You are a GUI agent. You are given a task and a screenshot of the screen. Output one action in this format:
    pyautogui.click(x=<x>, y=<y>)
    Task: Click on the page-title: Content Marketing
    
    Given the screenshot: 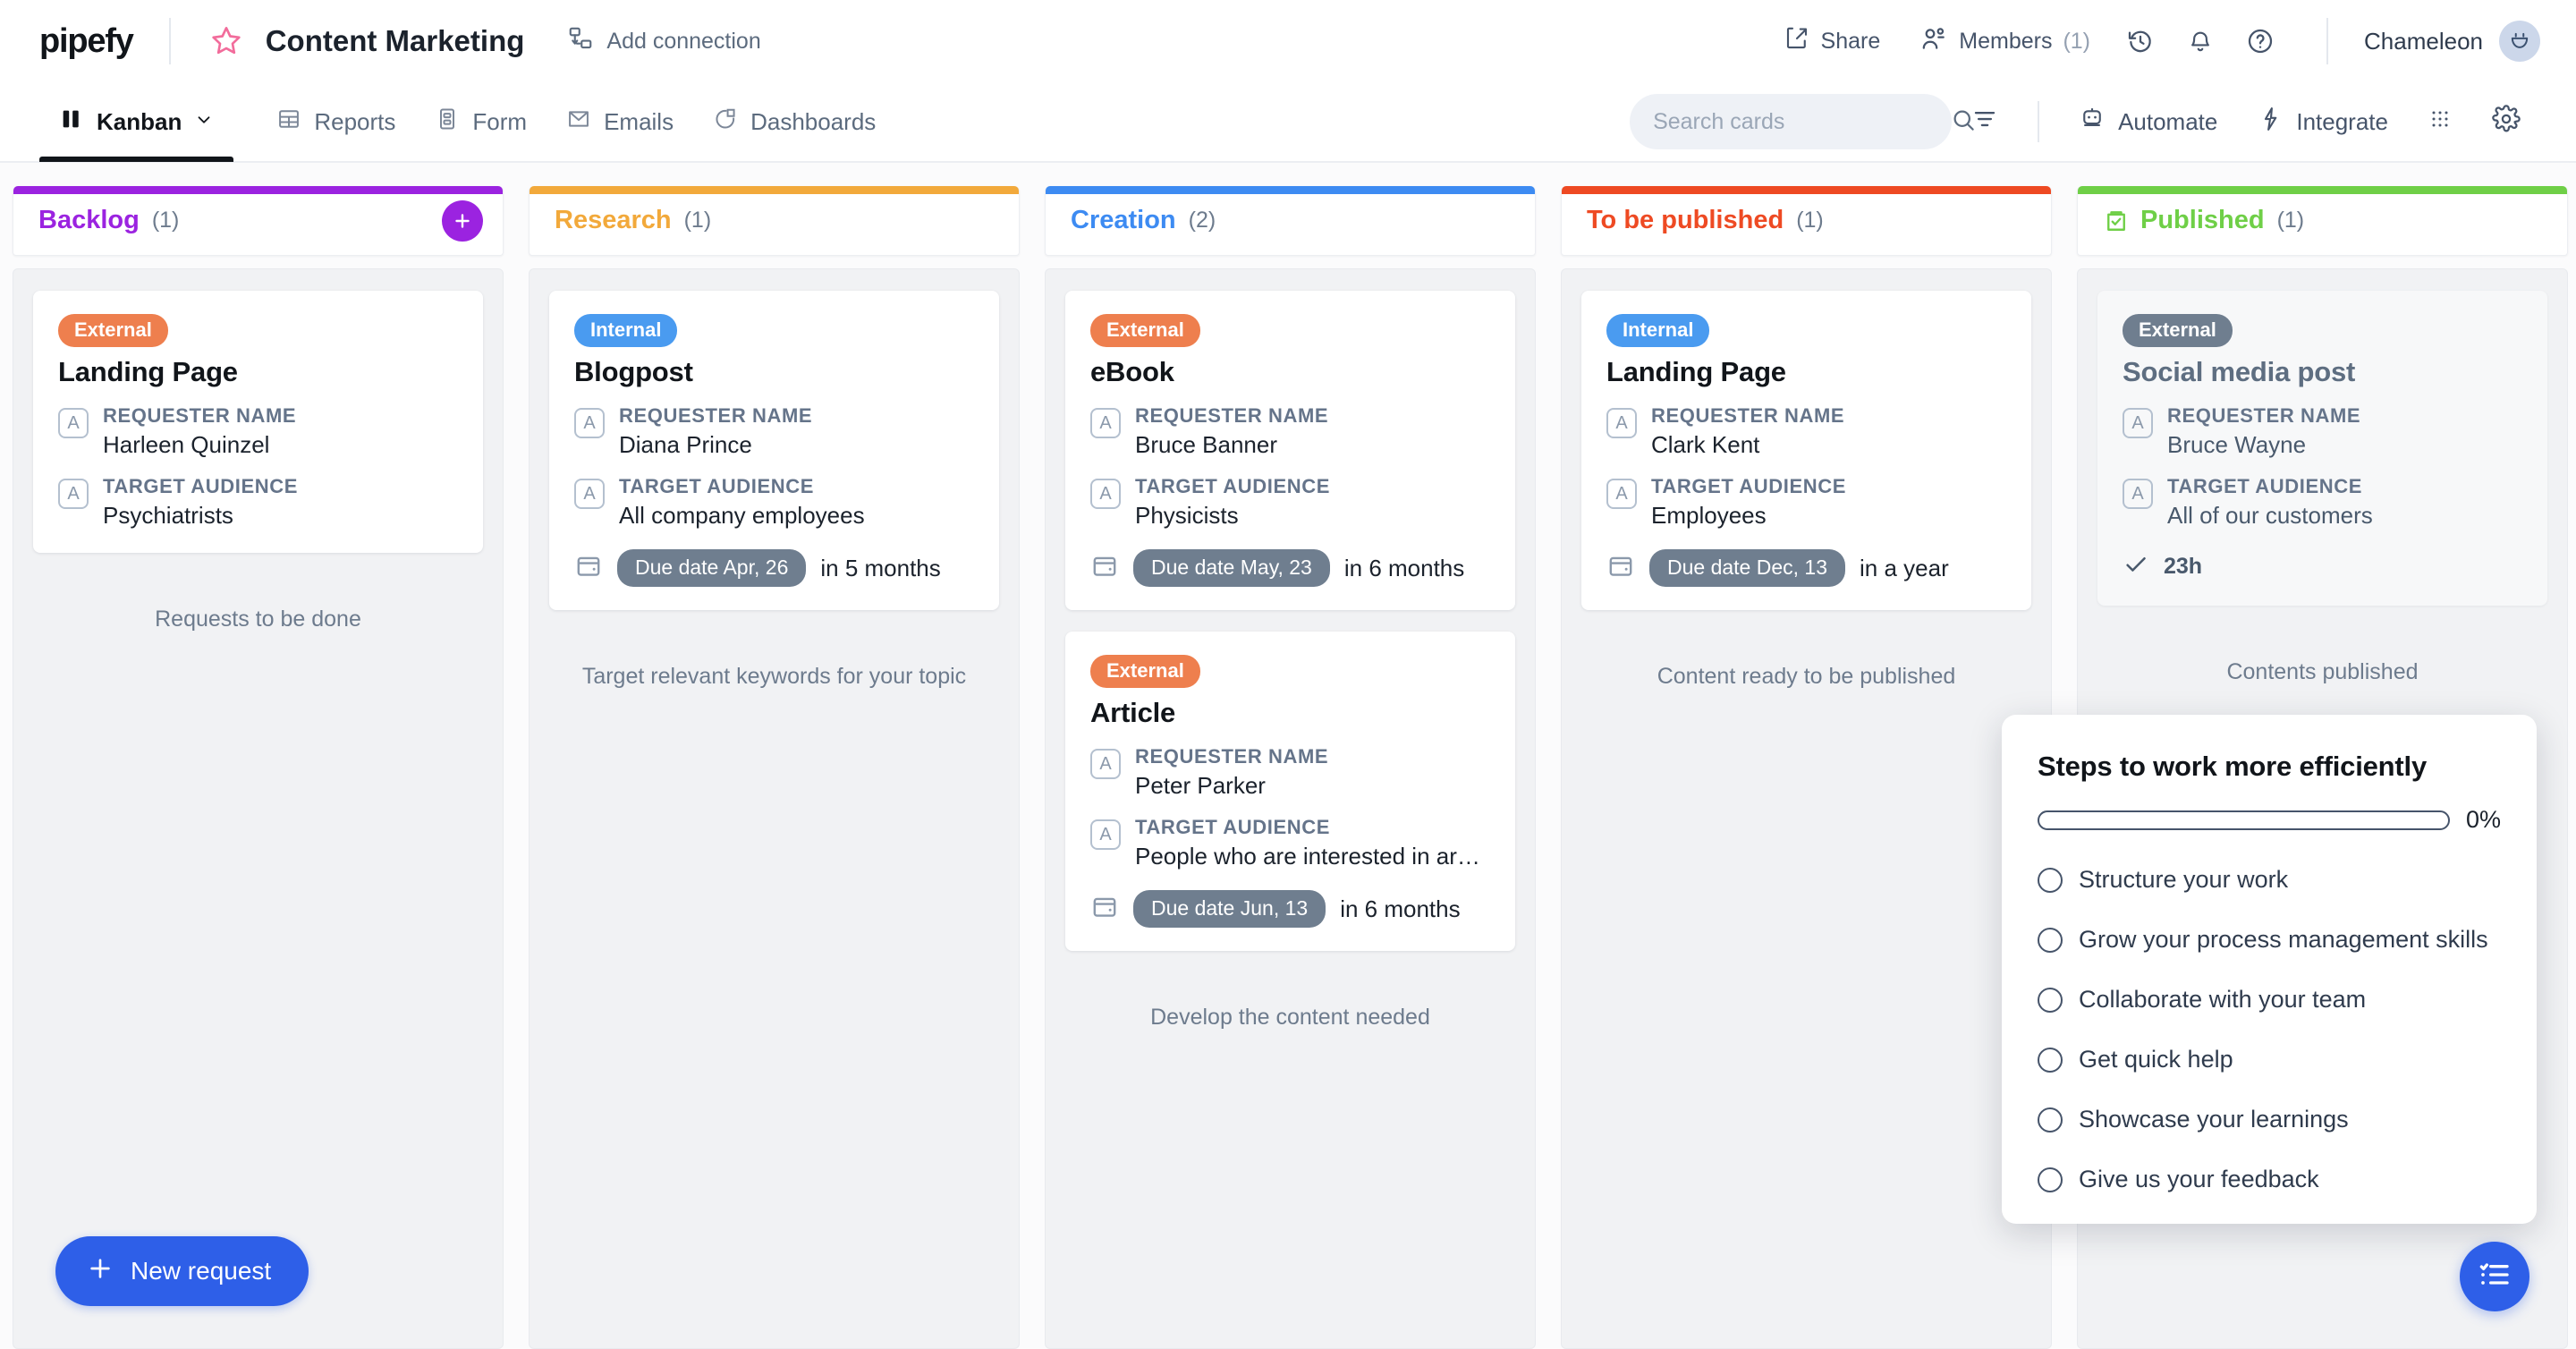 What is the action you would take?
    pyautogui.click(x=395, y=40)
    